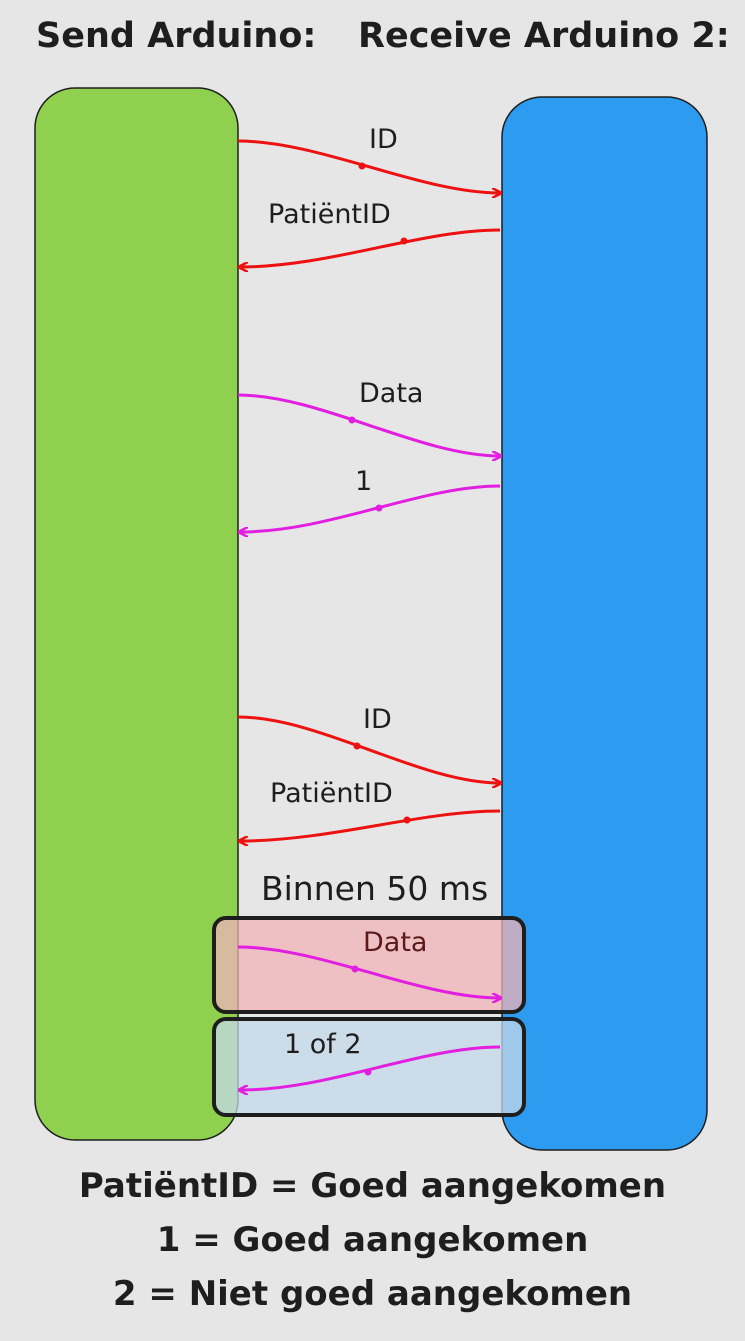 The width and height of the screenshot is (745, 1341). I want to click on legend-line-2: 2 = Niet goed aangekomen, so click(372, 1294).